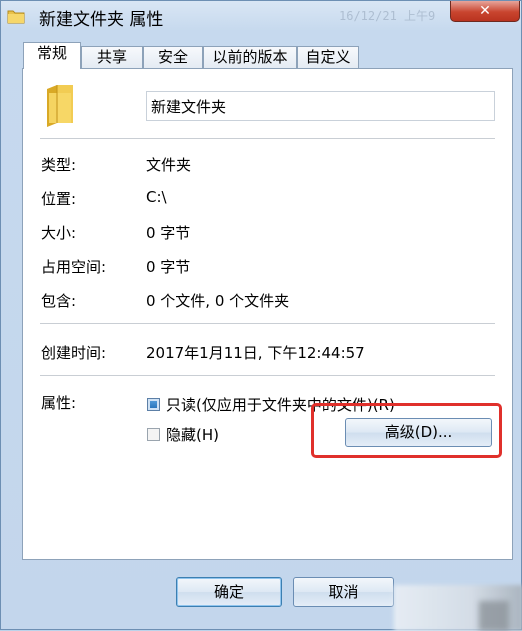 This screenshot has height=631, width=522. What do you see at coordinates (156, 197) in the screenshot?
I see `location-value: C:\` at bounding box center [156, 197].